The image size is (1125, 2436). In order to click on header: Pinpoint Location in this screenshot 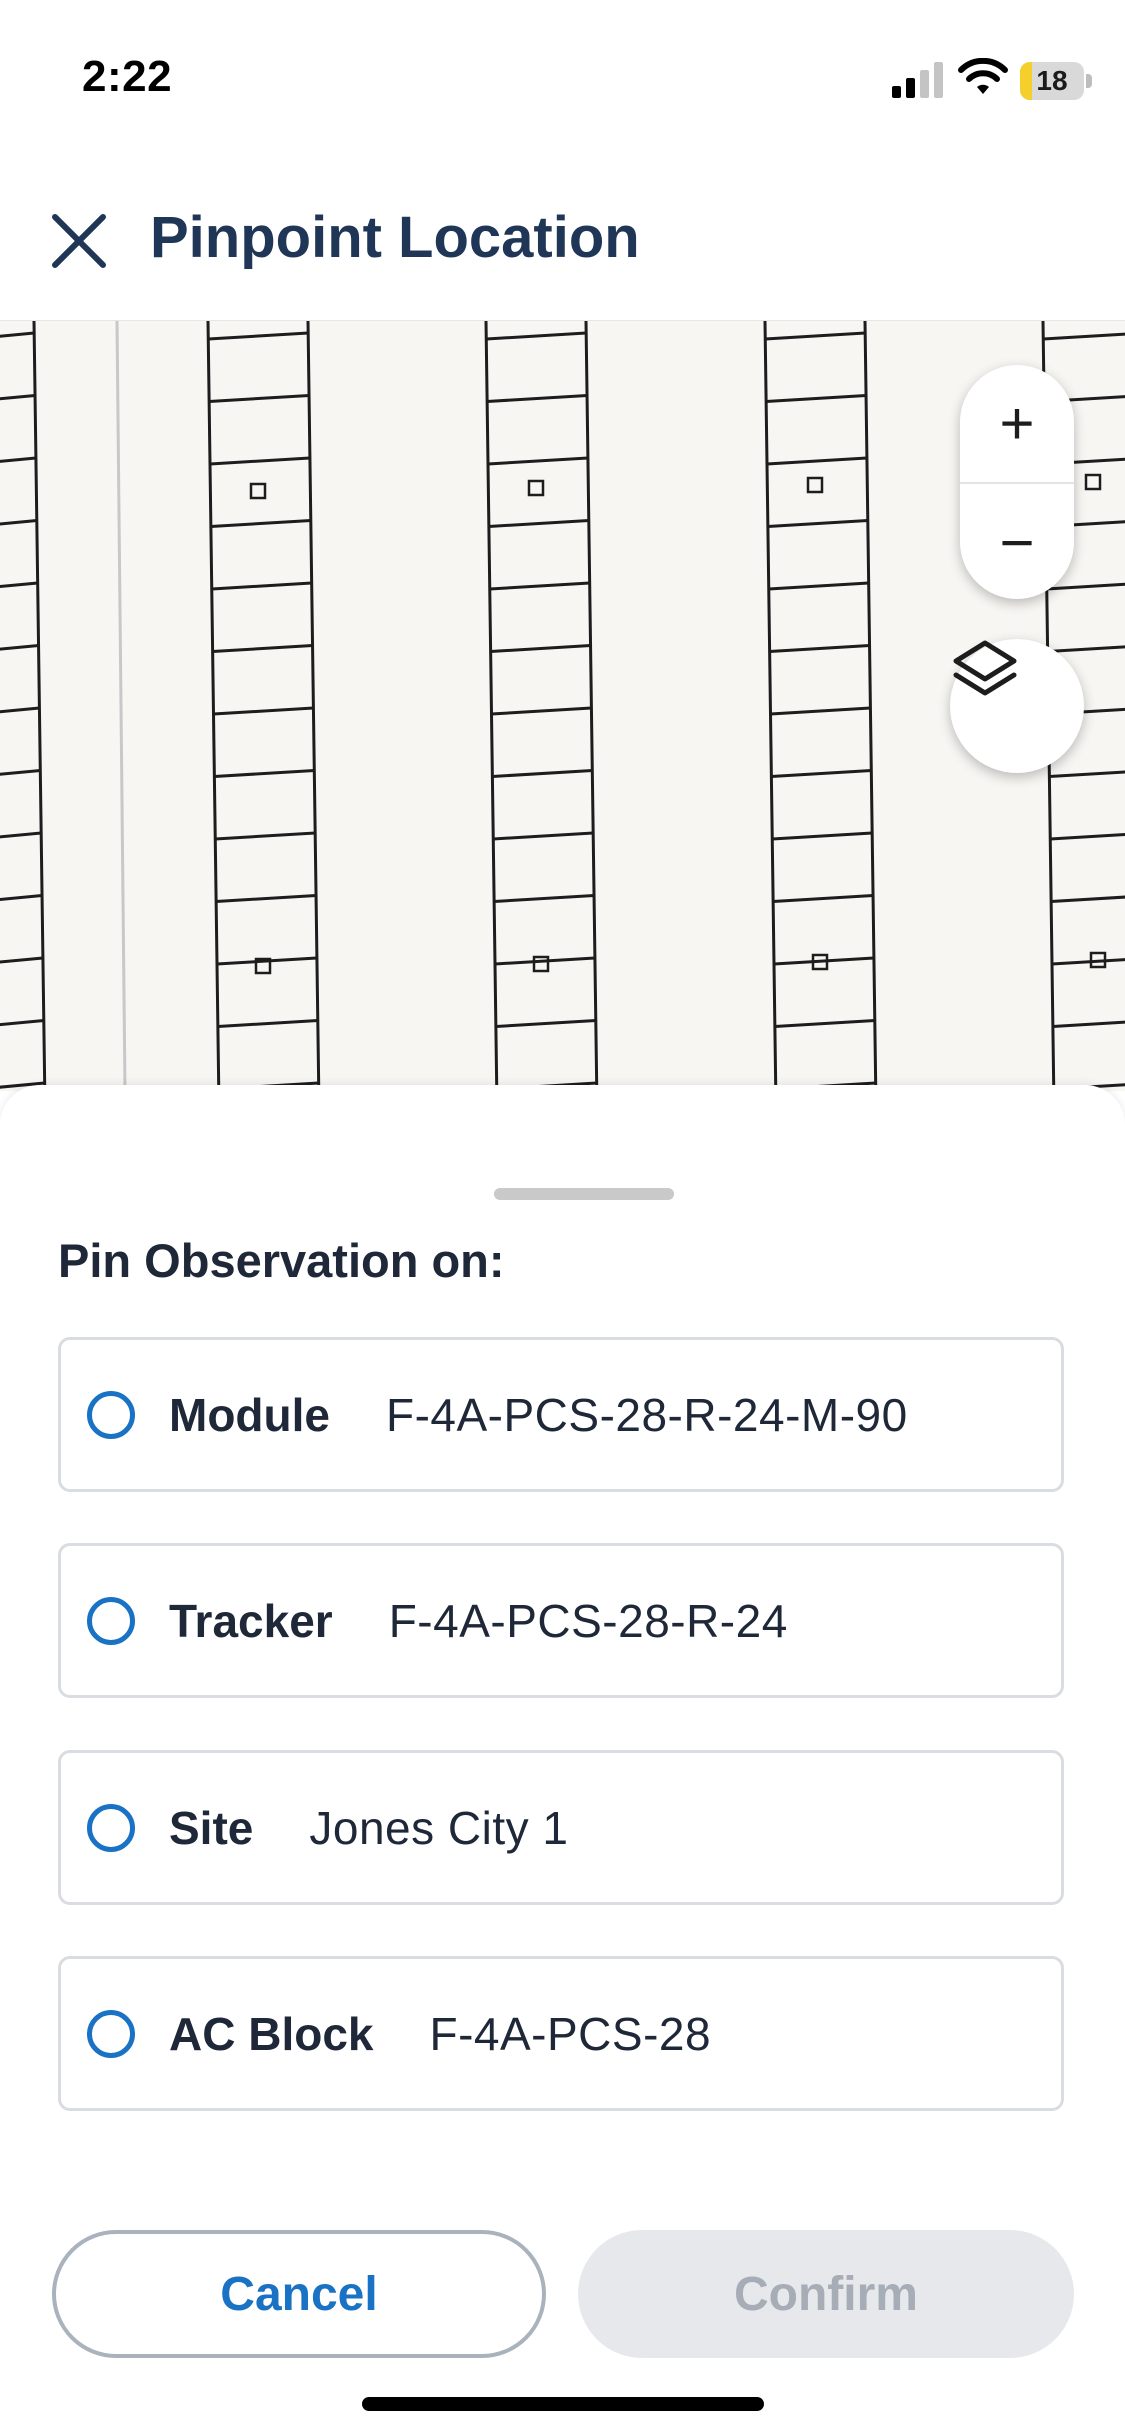, I will do `click(562, 235)`.